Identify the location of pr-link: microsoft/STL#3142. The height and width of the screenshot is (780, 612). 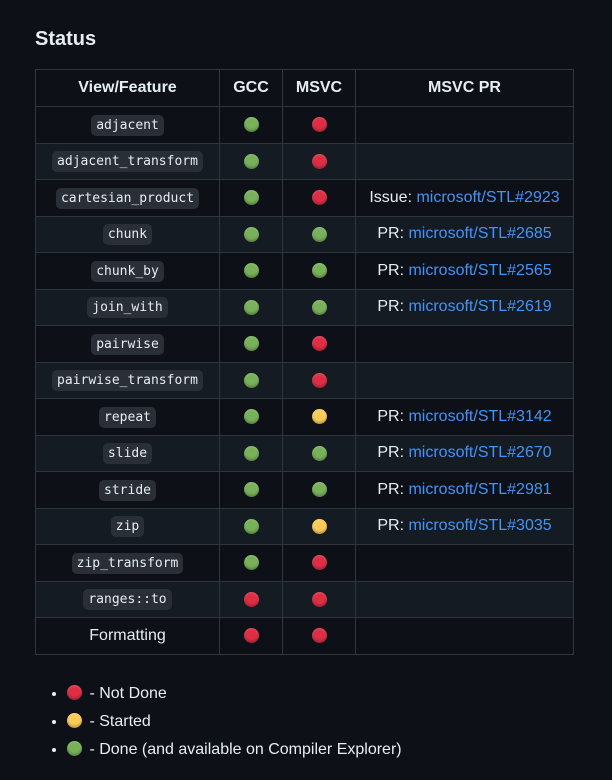
(479, 416).